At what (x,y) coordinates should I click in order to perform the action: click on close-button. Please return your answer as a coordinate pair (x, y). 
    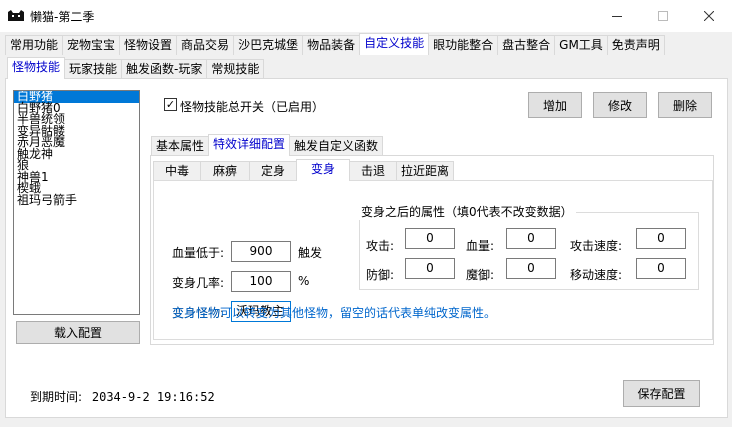
    Looking at the image, I should click on (709, 16).